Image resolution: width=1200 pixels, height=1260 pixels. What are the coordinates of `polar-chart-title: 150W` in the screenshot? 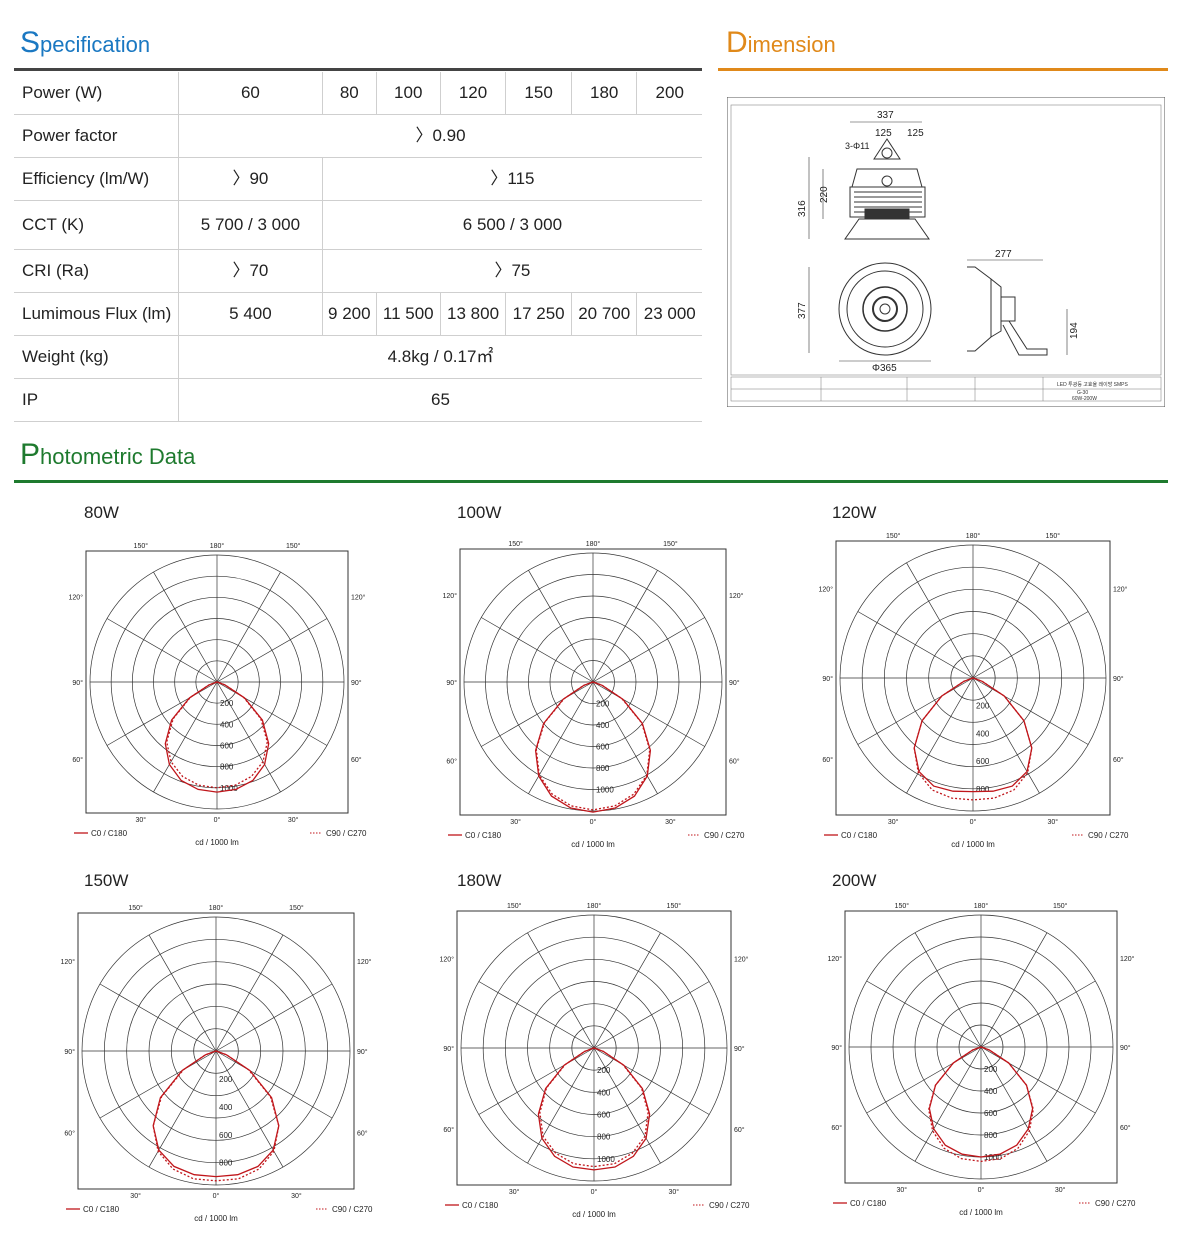 It's located at (106, 880).